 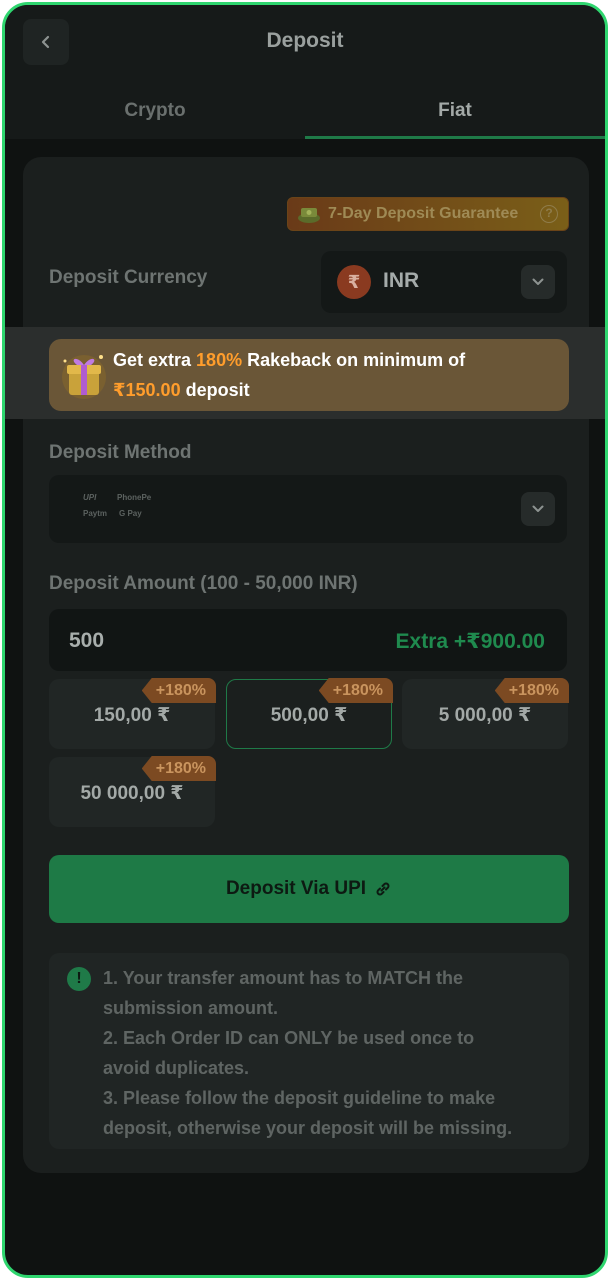 I want to click on method-dropdown-toggle, so click(x=538, y=509).